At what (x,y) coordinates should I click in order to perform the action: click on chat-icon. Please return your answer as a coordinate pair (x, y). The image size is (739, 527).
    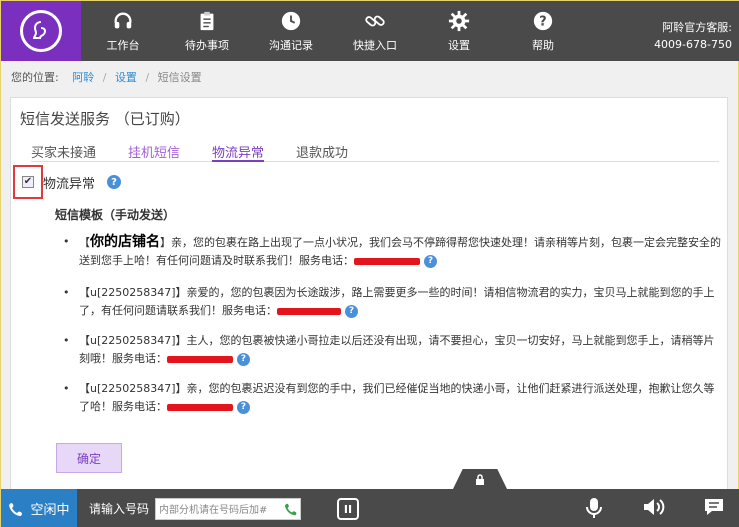
    Looking at the image, I should click on (714, 507).